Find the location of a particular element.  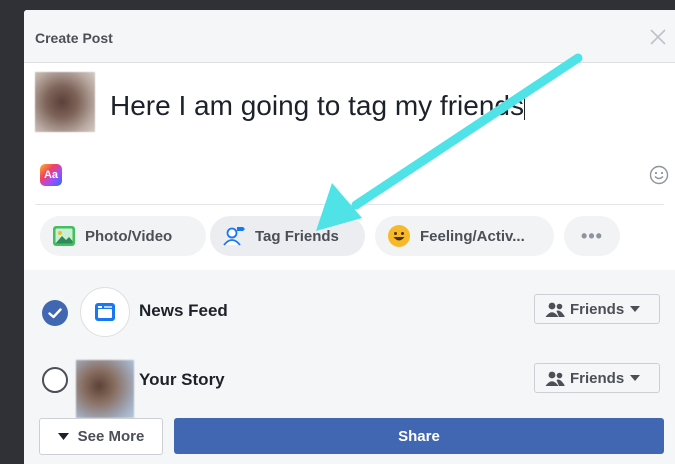

your-story-checkbox is located at coordinates (55, 380).